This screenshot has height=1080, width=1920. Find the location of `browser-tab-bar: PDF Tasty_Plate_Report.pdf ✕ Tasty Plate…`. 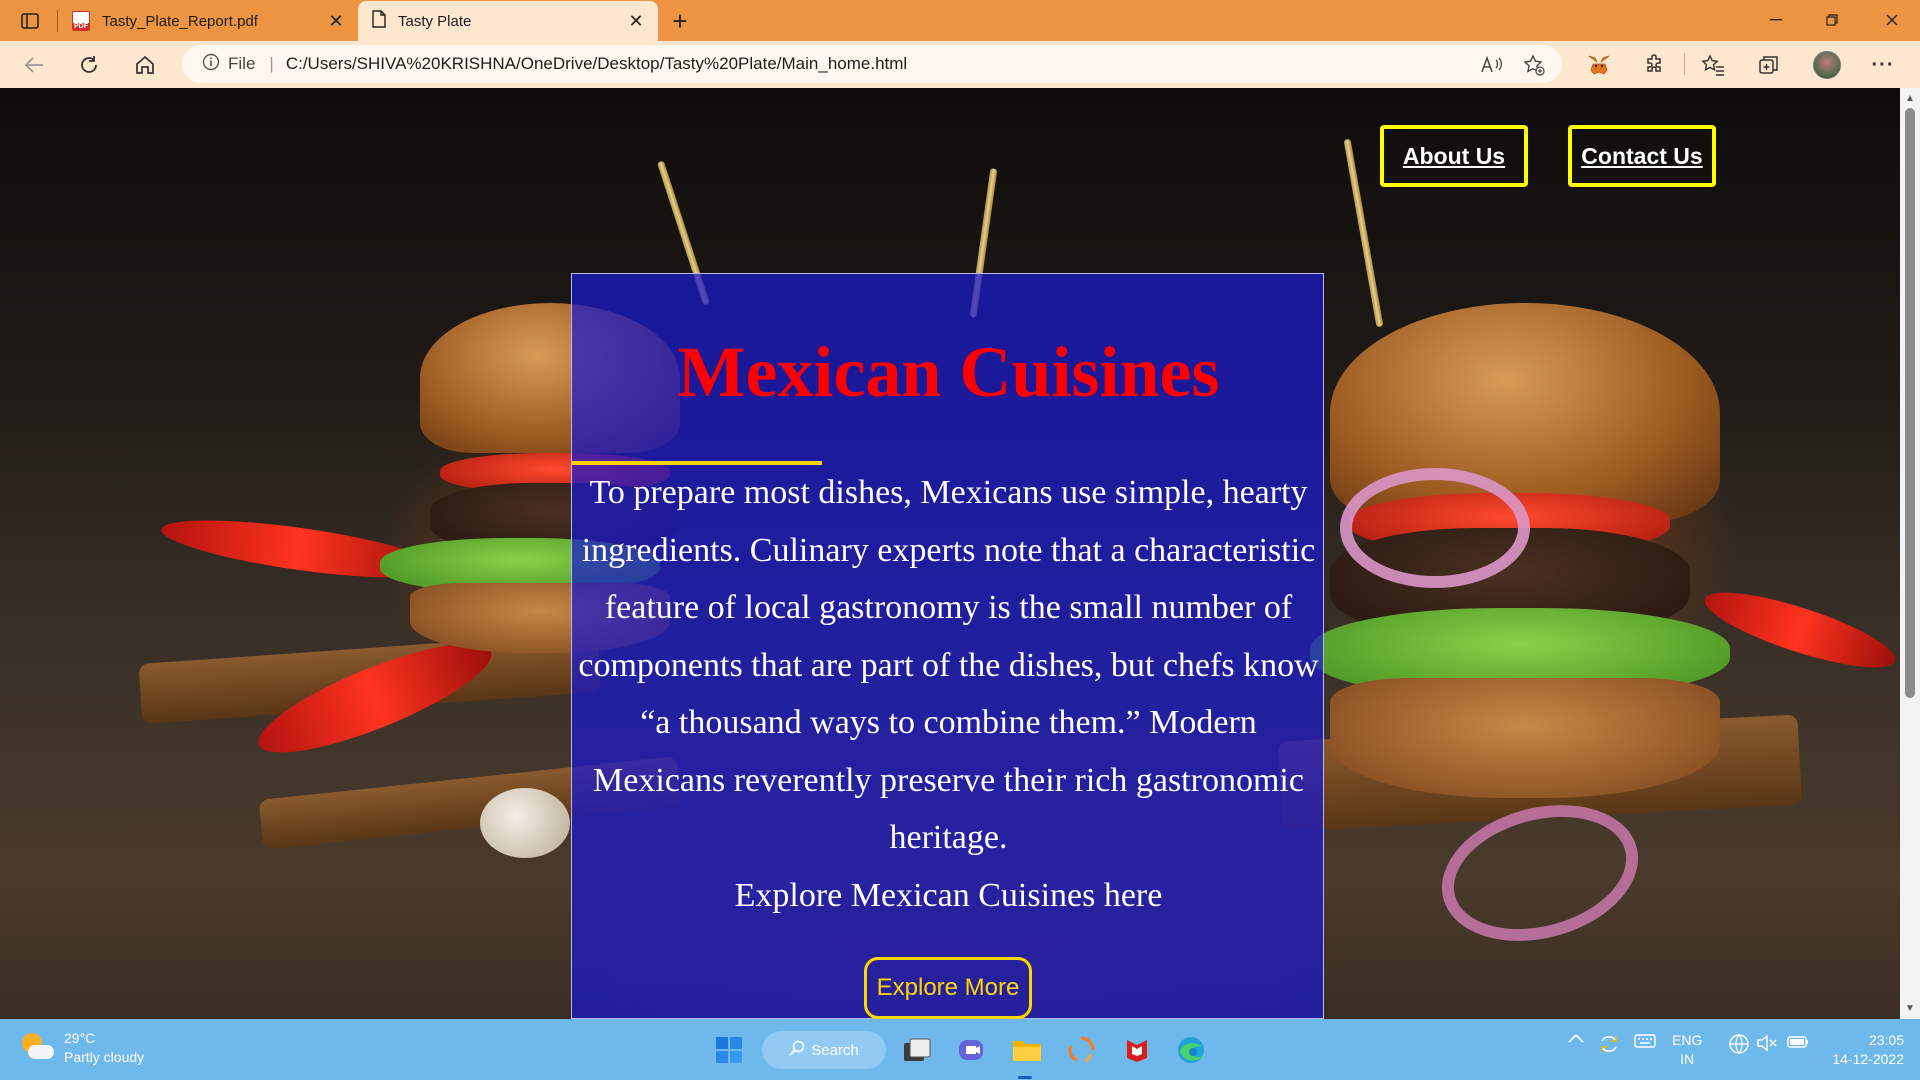

browser-tab-bar: PDF Tasty_Plate_Report.pdf ✕ Tasty Plate… is located at coordinates (960, 20).